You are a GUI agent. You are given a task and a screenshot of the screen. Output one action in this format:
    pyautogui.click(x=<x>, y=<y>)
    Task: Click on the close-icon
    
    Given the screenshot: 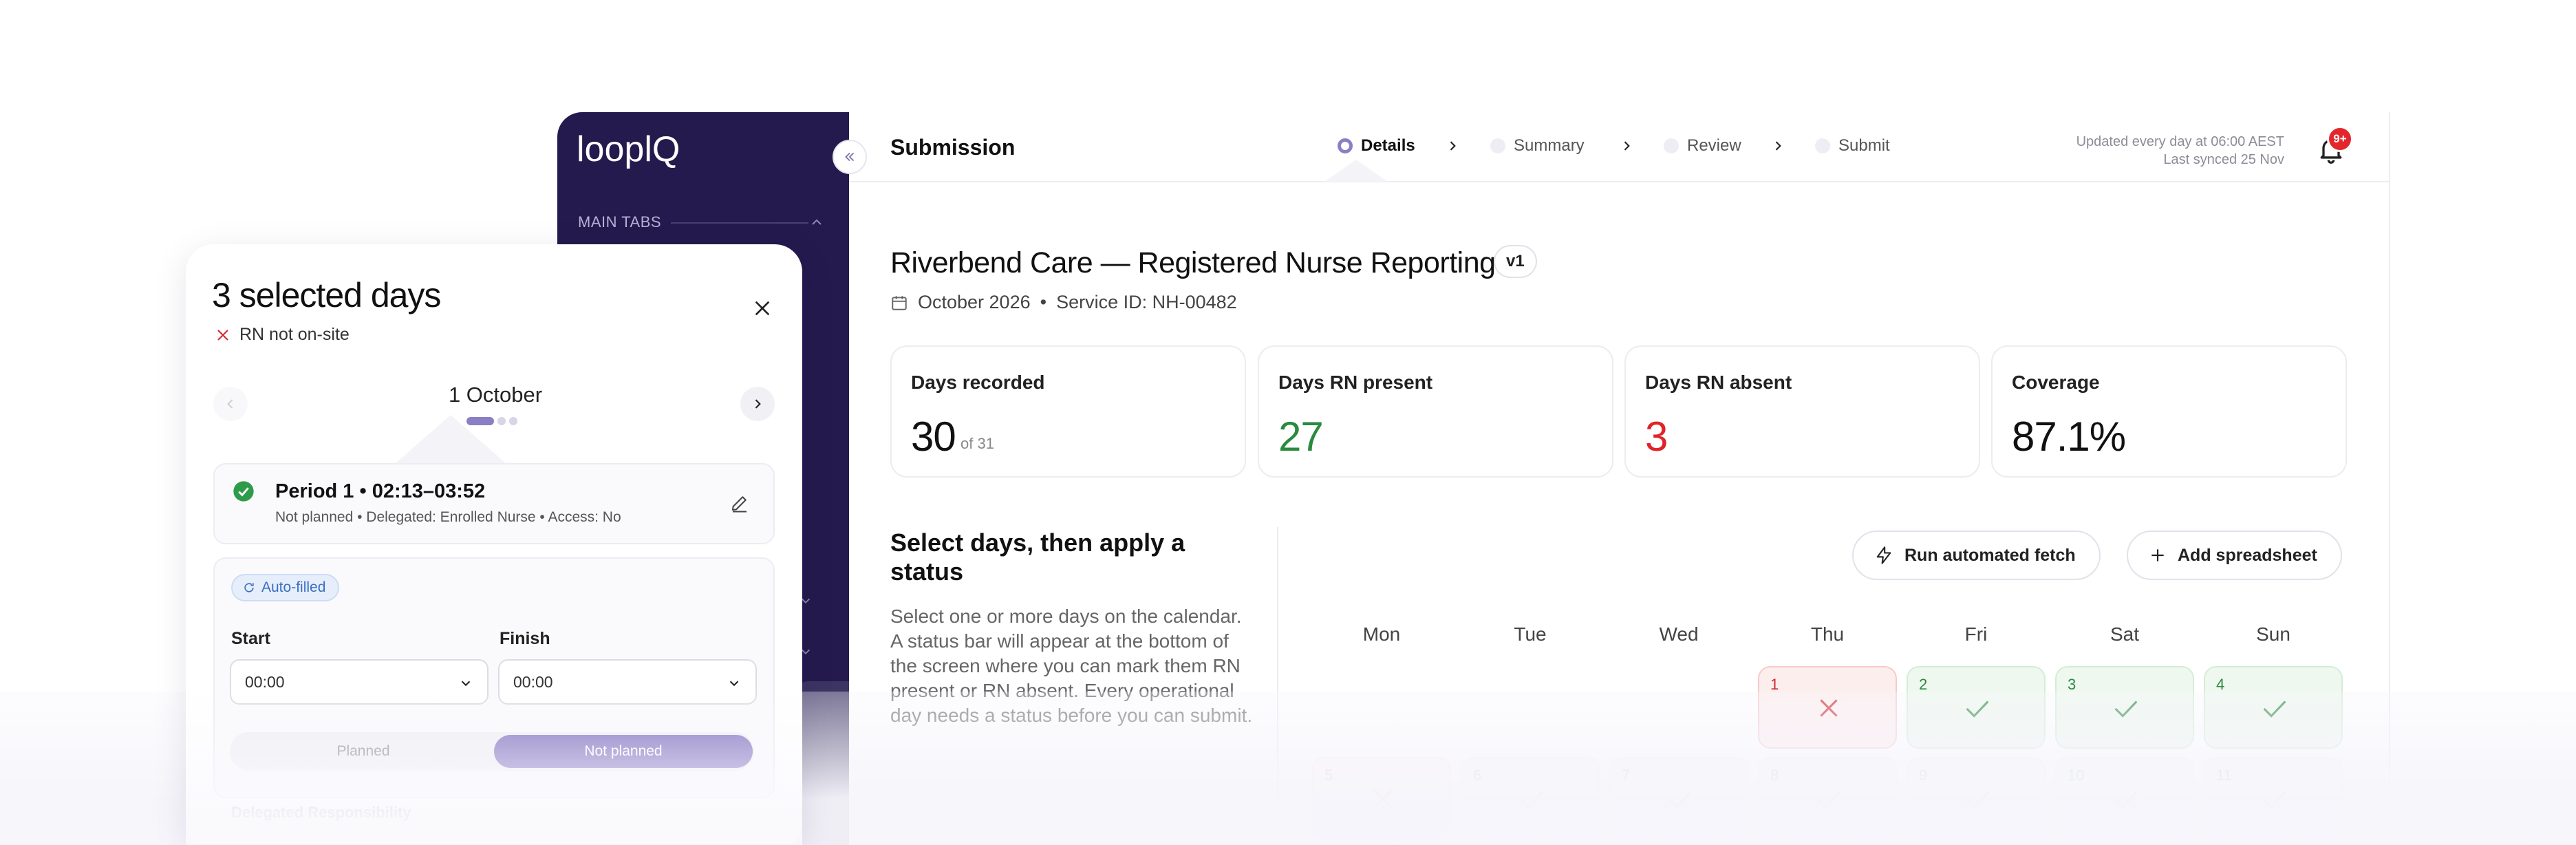 What is the action you would take?
    pyautogui.click(x=762, y=308)
    